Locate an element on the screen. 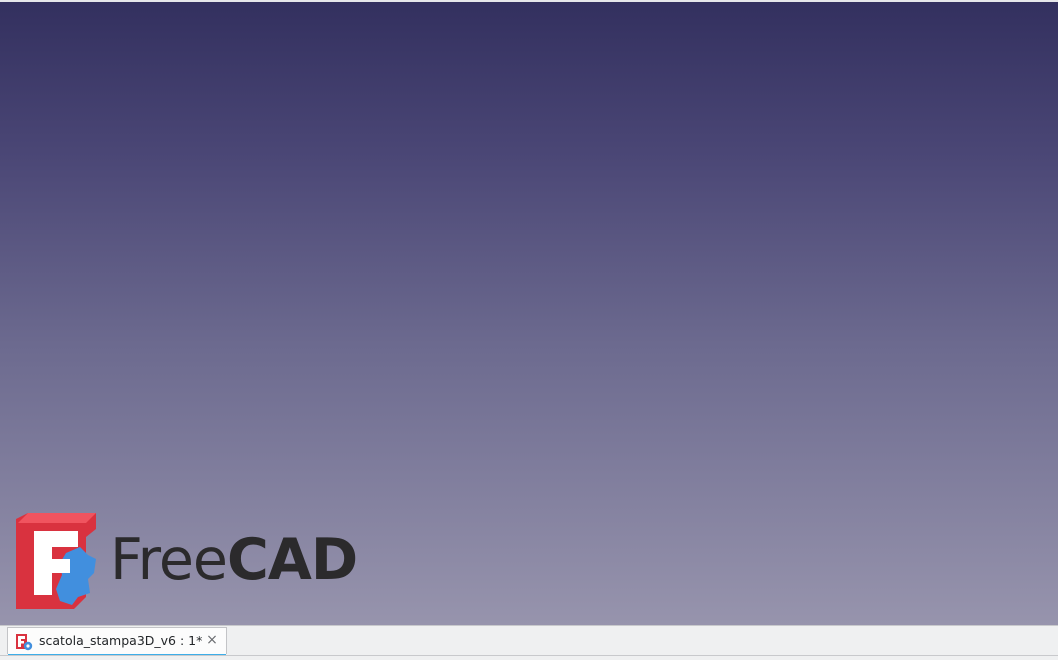  freecad-logo-icon is located at coordinates (56, 561).